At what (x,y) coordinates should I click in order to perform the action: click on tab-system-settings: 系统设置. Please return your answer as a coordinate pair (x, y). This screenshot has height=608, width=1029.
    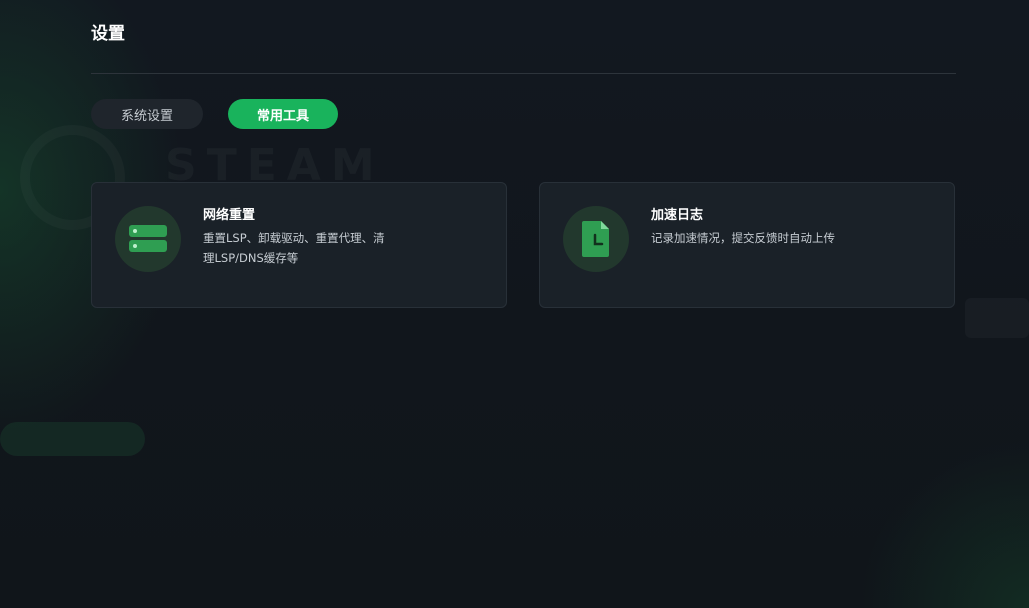
    Looking at the image, I should click on (147, 114).